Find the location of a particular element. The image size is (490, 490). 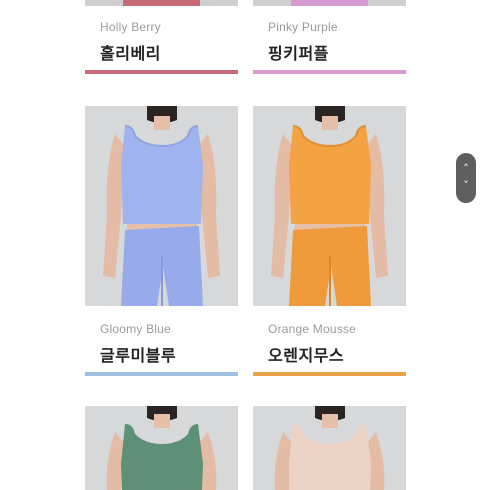

product-korean-name: 오렌지무스 is located at coordinates (306, 355).